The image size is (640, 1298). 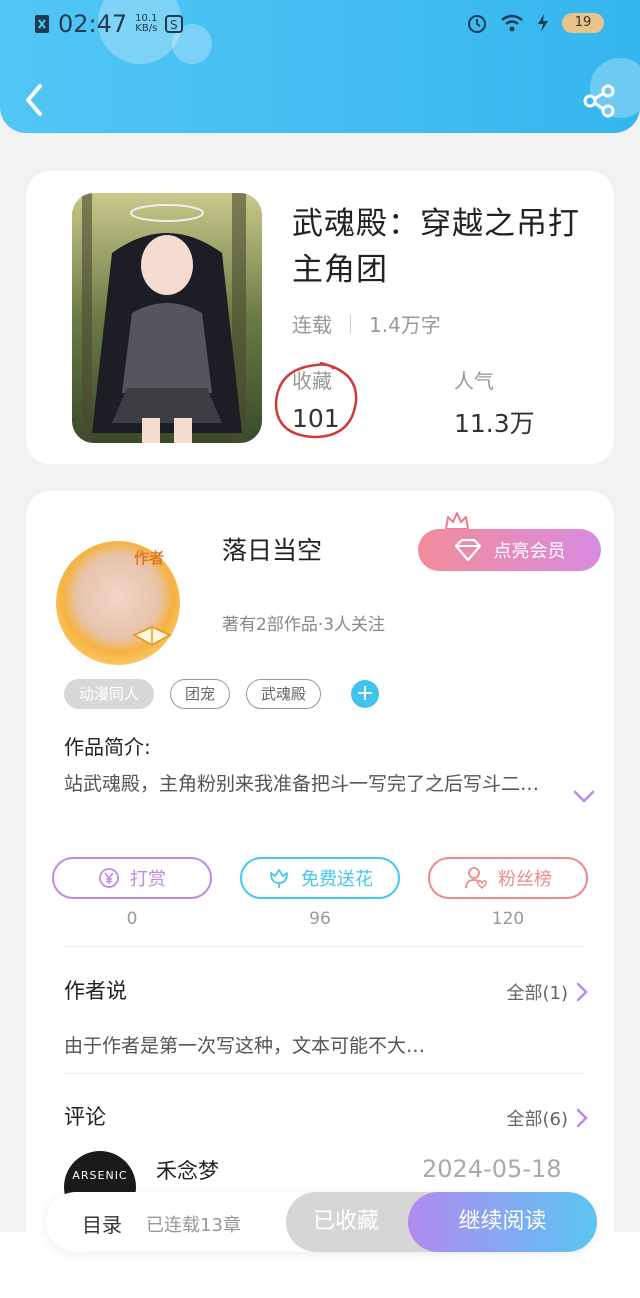 I want to click on commenter-name: 禾念梦, so click(x=187, y=1170).